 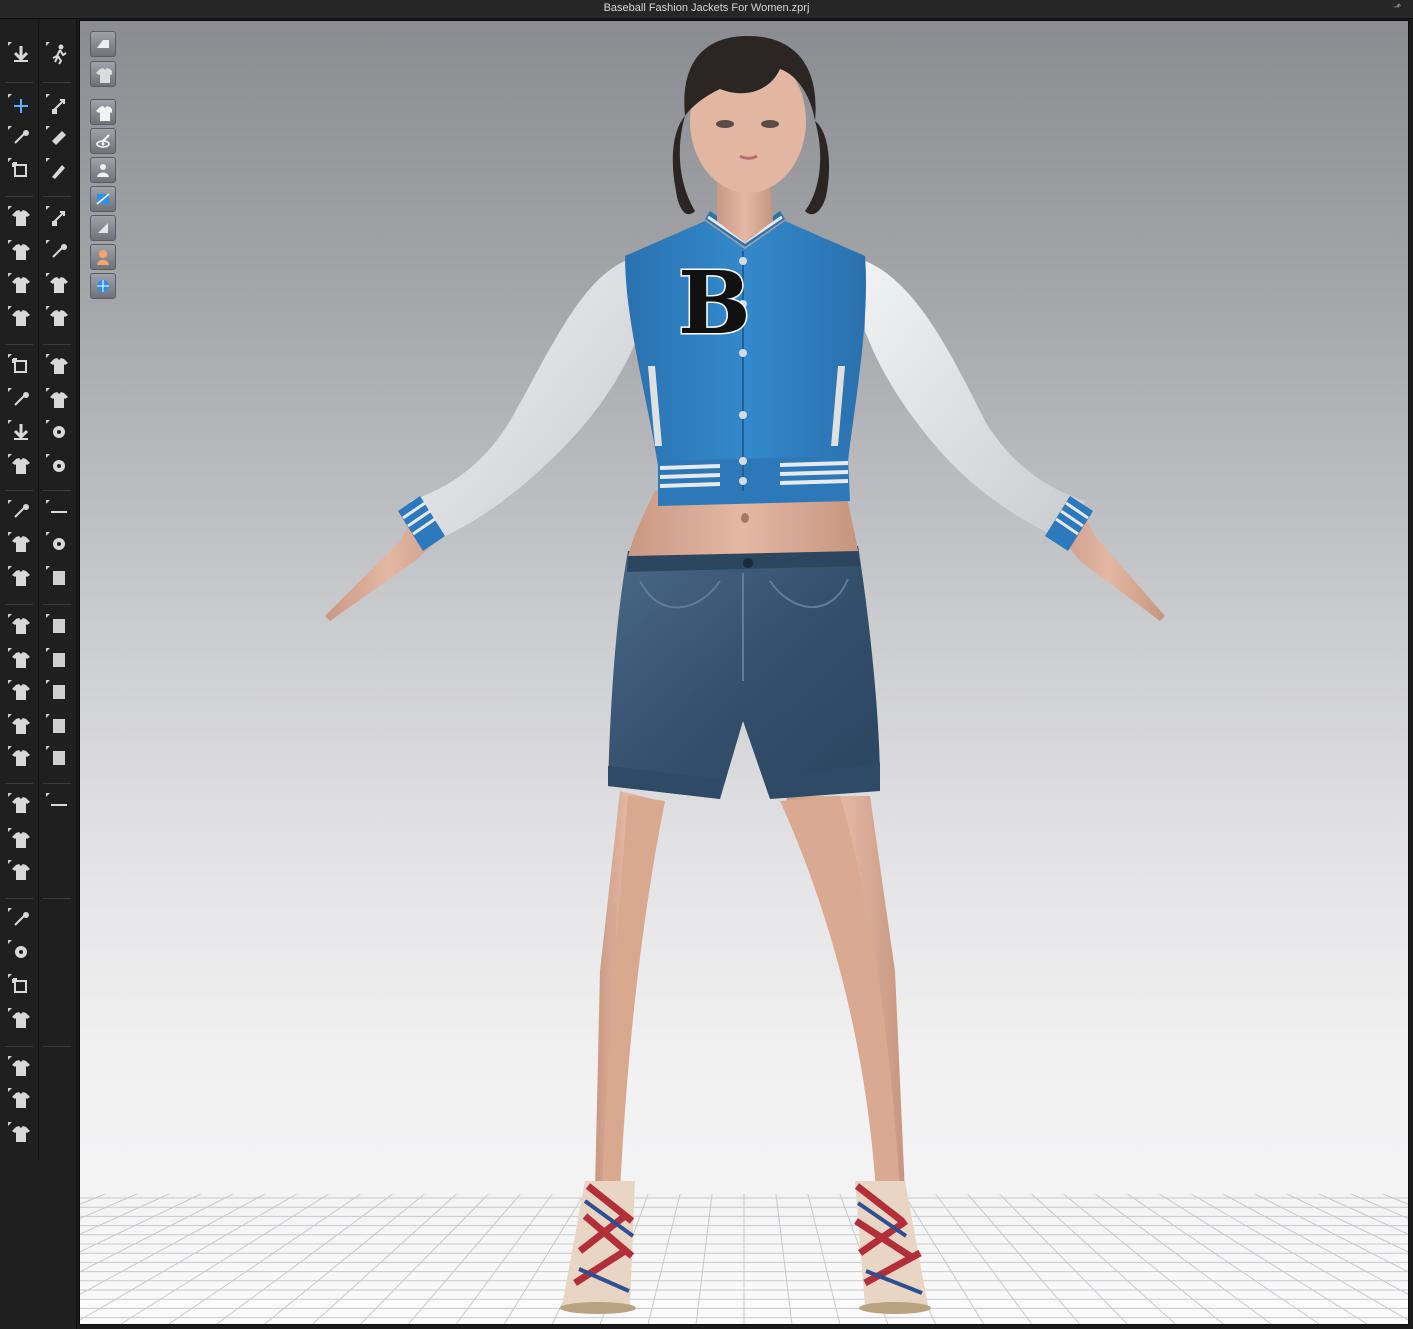 What do you see at coordinates (59, 626) in the screenshot?
I see `block-small-icon` at bounding box center [59, 626].